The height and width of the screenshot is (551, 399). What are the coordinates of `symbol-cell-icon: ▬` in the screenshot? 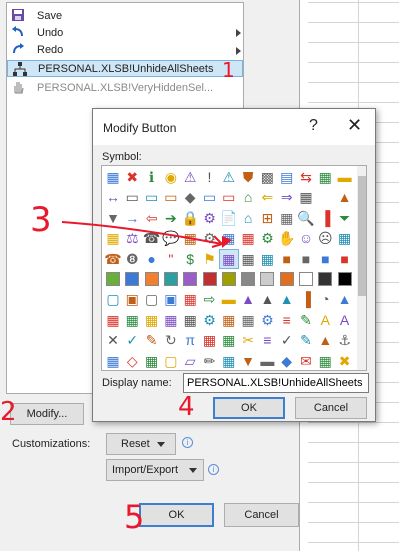 It's located at (345, 177).